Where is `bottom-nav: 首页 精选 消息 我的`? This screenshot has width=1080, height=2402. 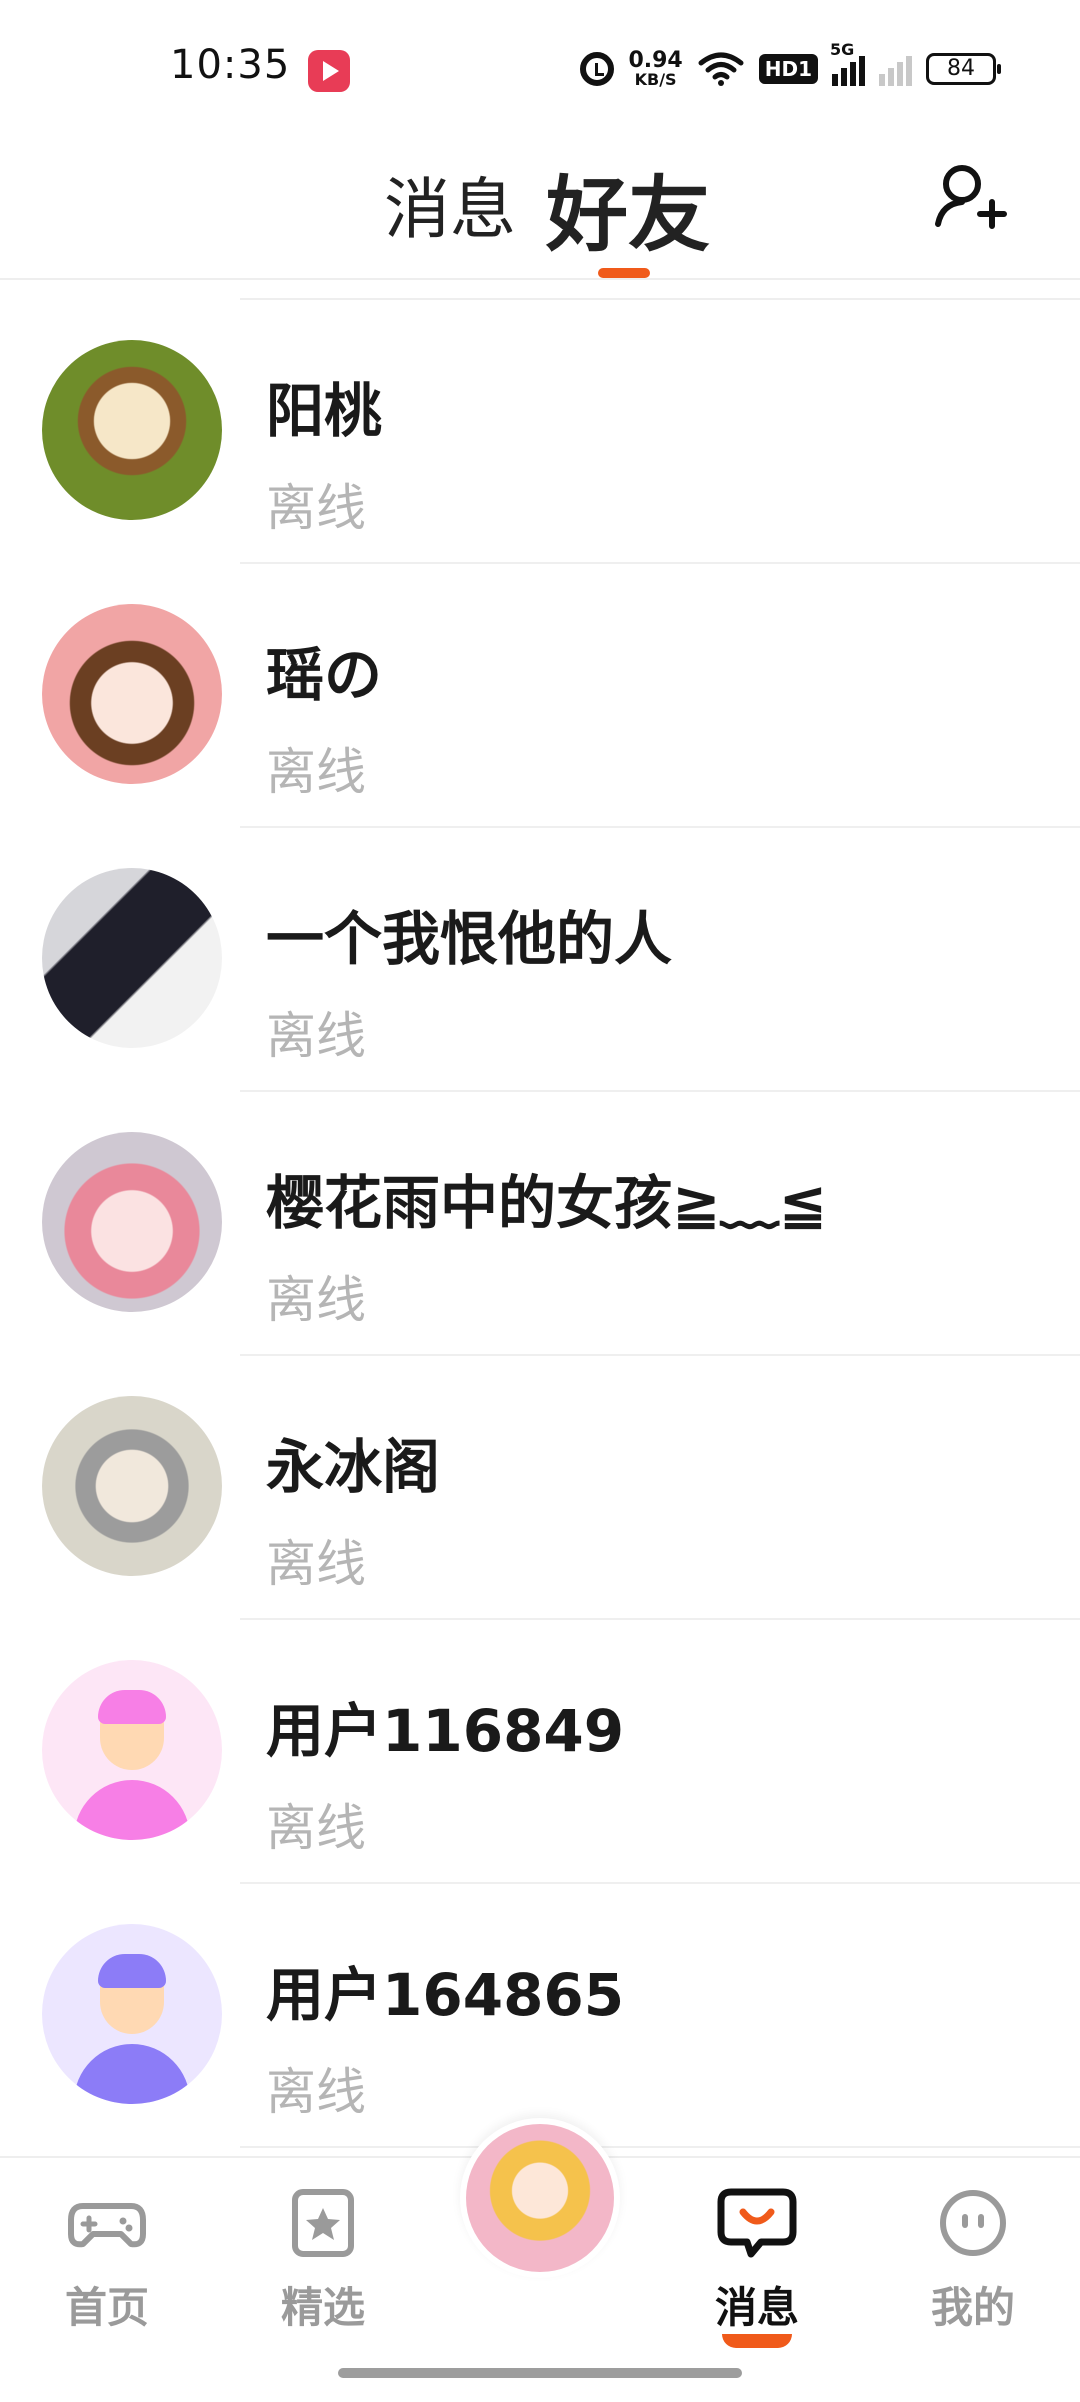
bottom-nav: 首页 精选 消息 我的 is located at coordinates (540, 2260).